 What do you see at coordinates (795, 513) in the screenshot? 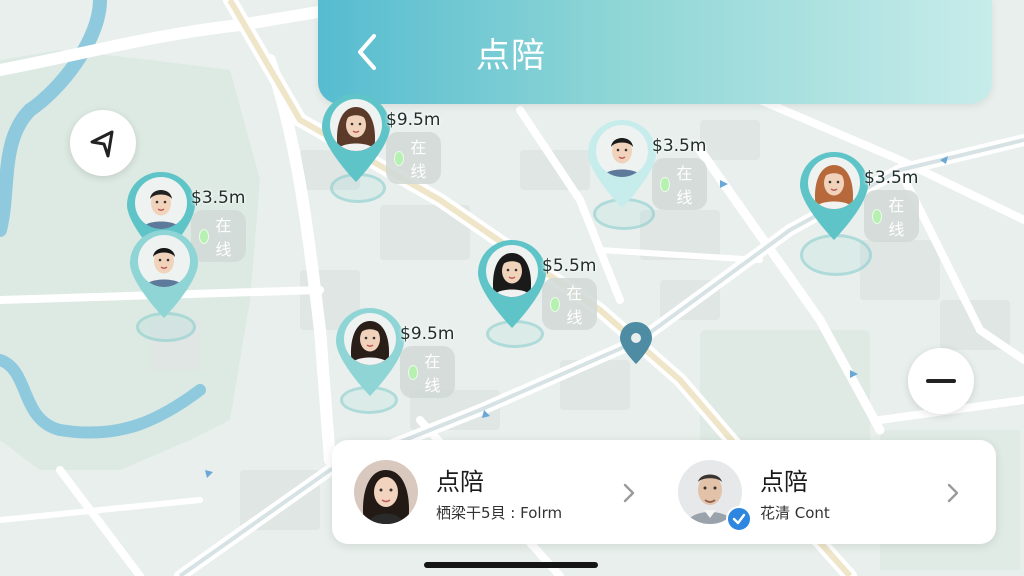
I see `companion-description: 花清 Cont` at bounding box center [795, 513].